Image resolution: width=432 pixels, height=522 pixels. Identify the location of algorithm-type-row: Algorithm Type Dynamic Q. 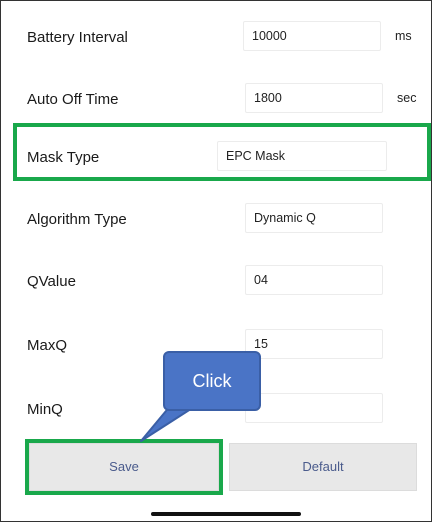
(216, 221).